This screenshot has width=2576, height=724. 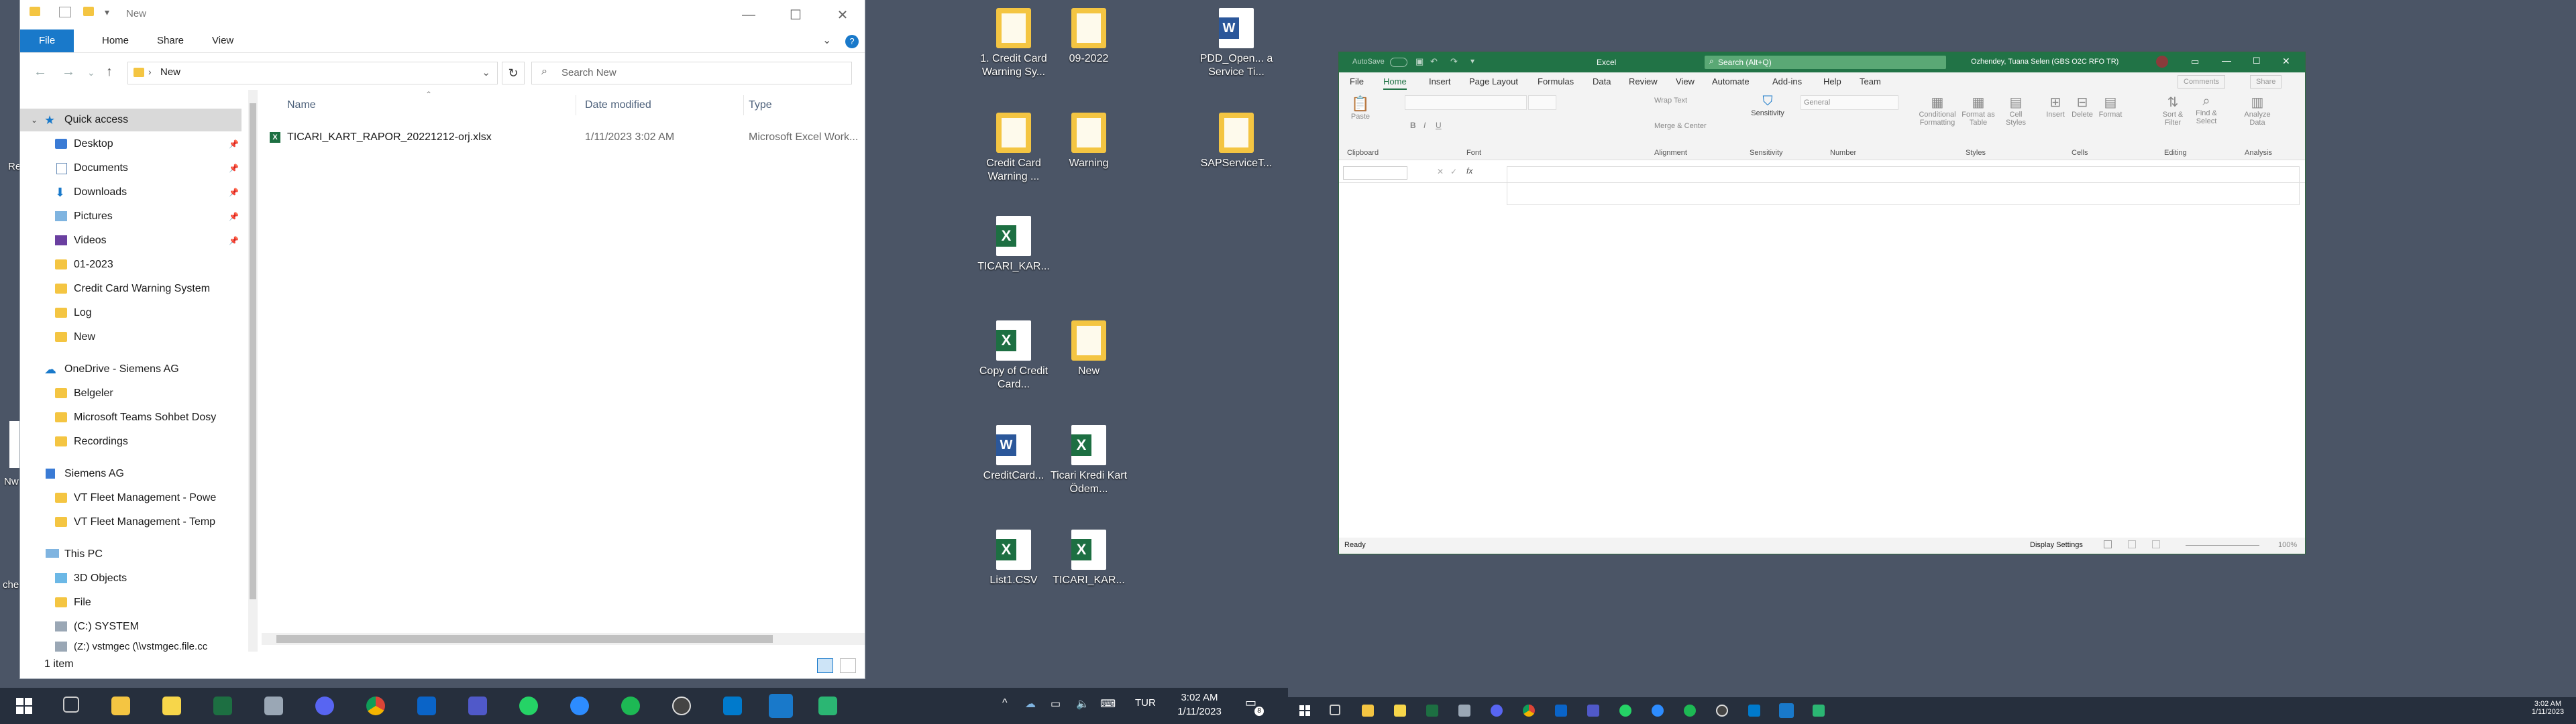 I want to click on vscode-icon, so click(x=1754, y=711).